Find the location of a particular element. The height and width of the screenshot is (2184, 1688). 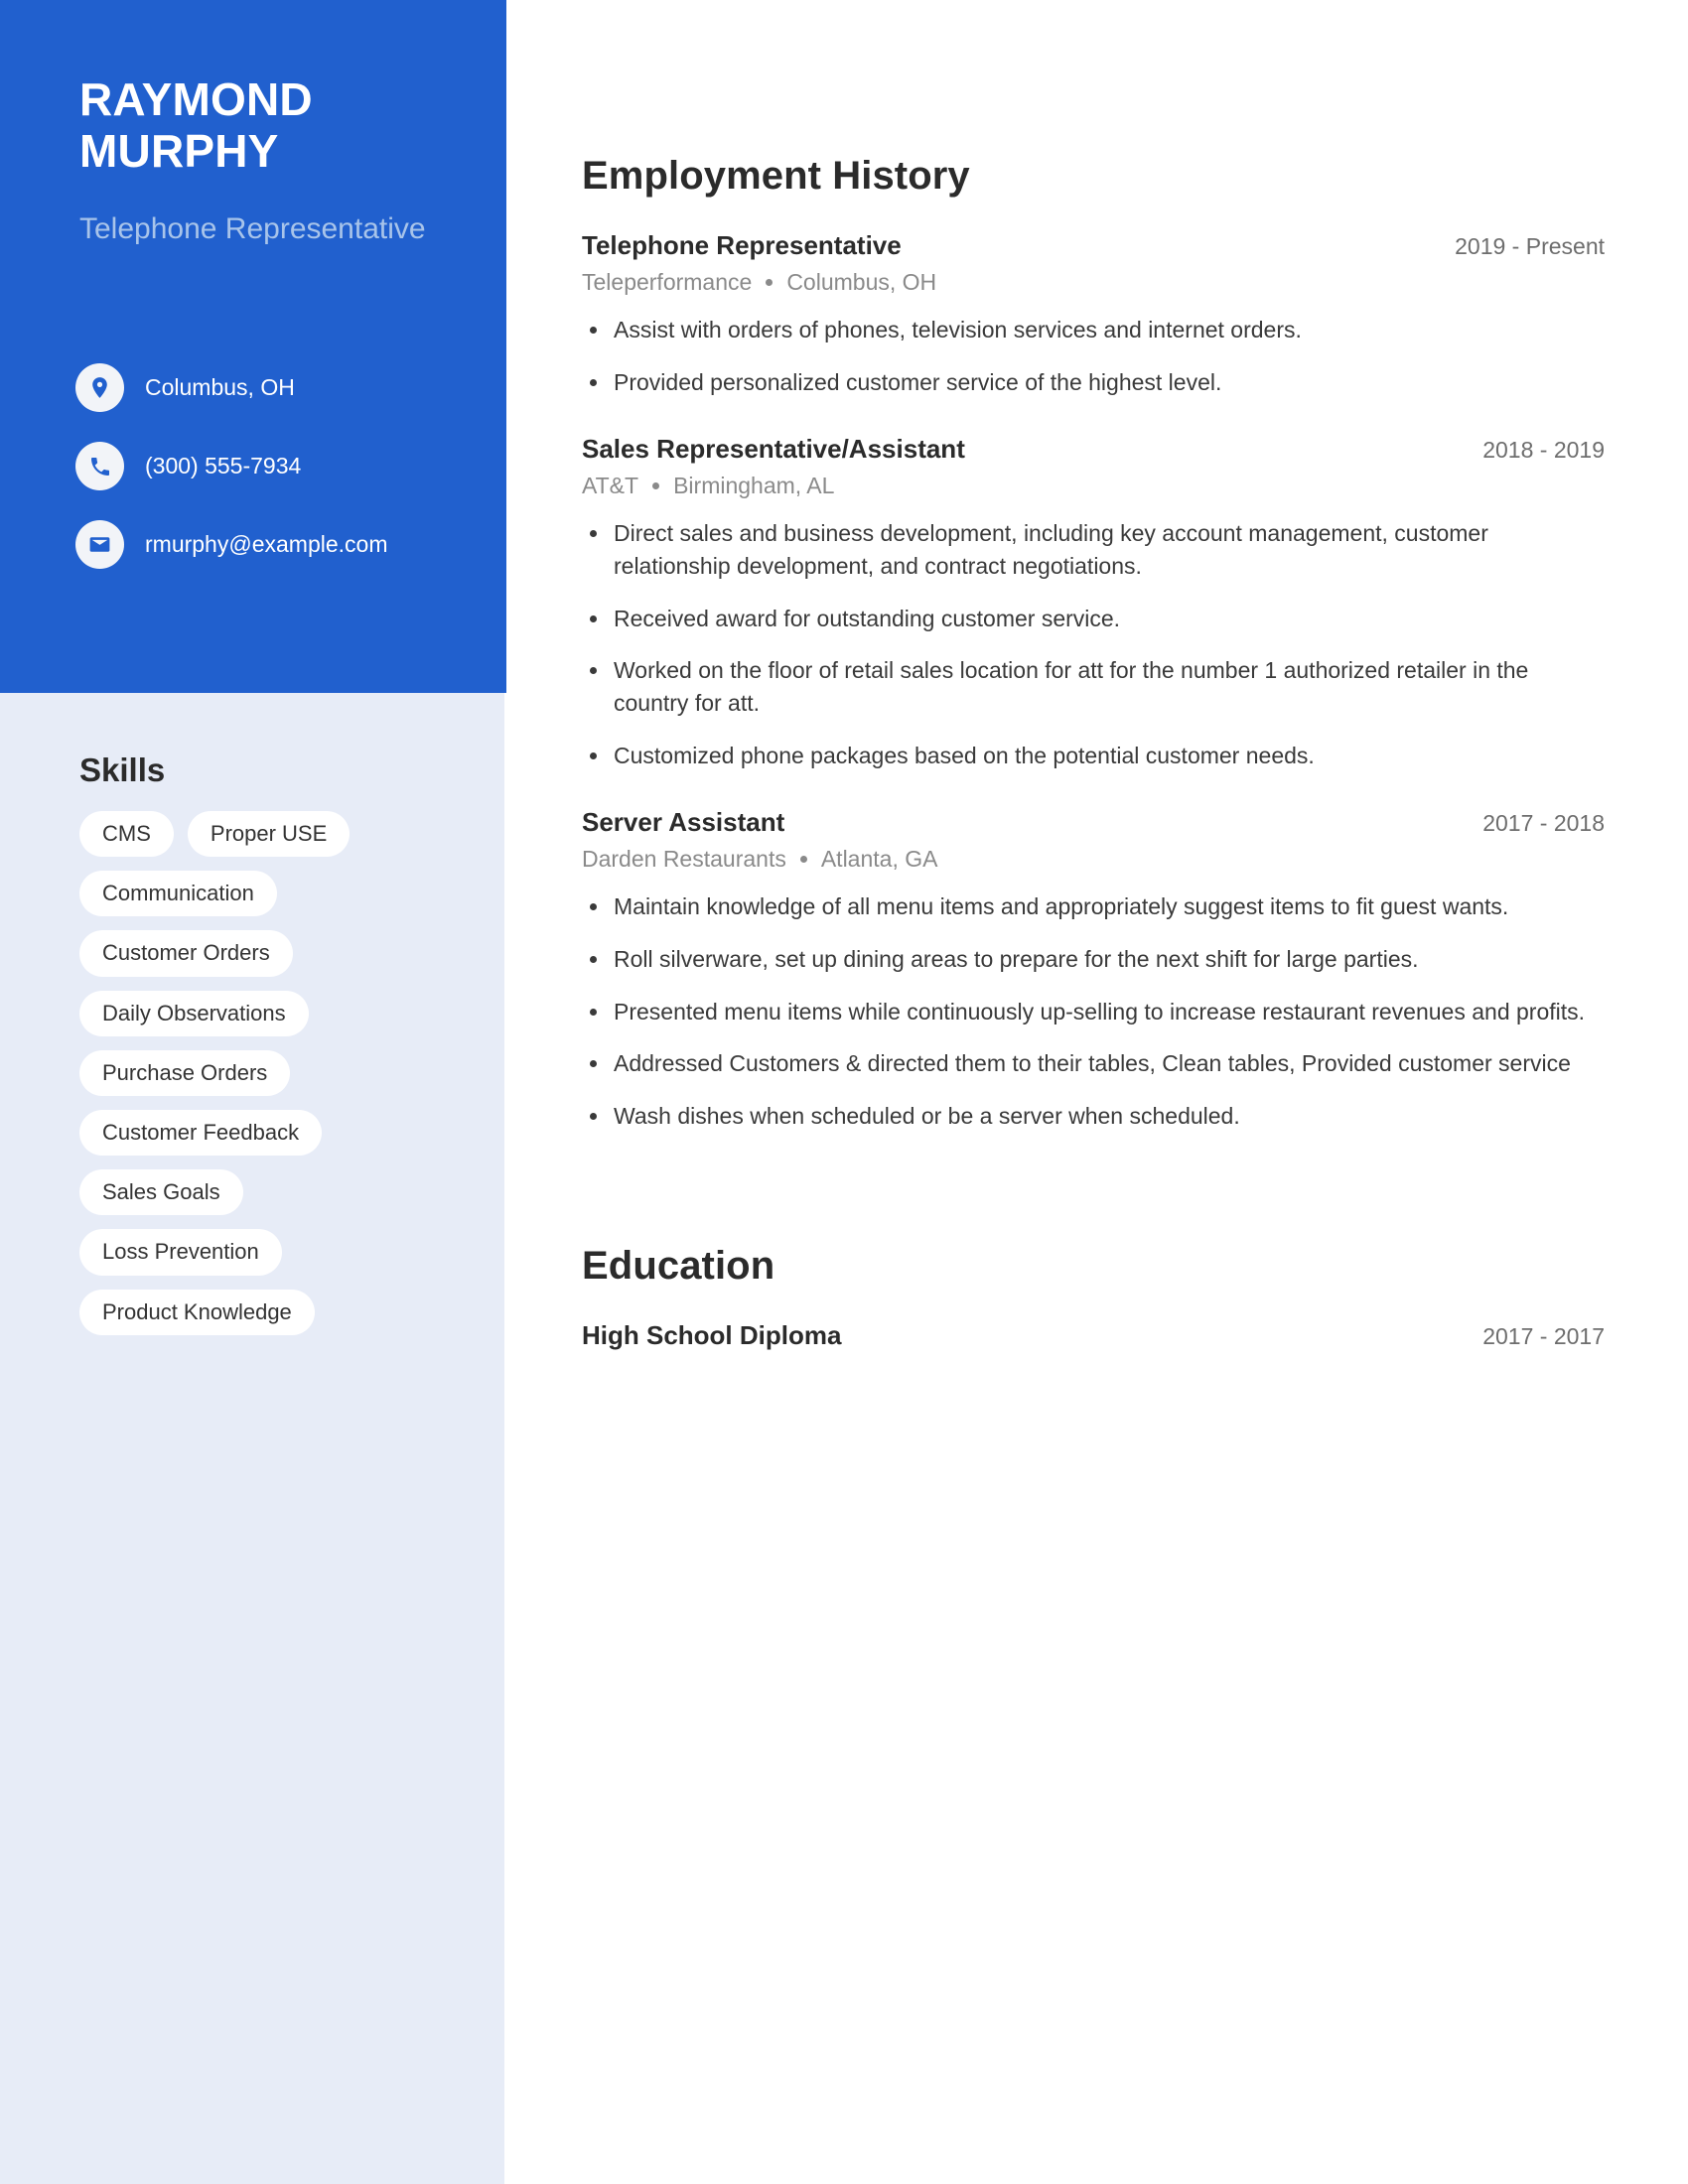

entry-header: High School Diploma 2017 - 2017 is located at coordinates (1093, 1335).